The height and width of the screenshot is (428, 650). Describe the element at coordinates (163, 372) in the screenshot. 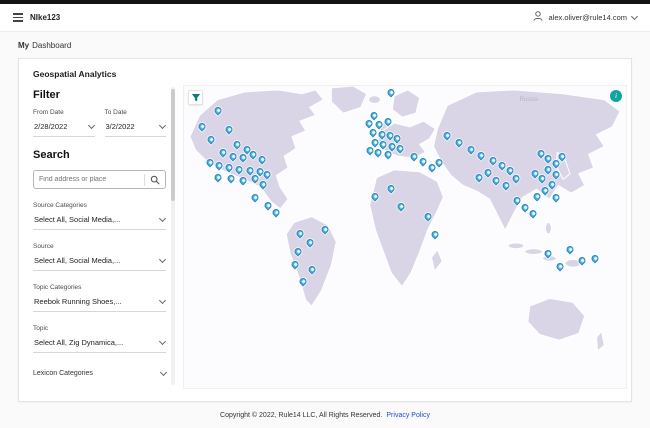

I see `chevron-down-icon` at that location.